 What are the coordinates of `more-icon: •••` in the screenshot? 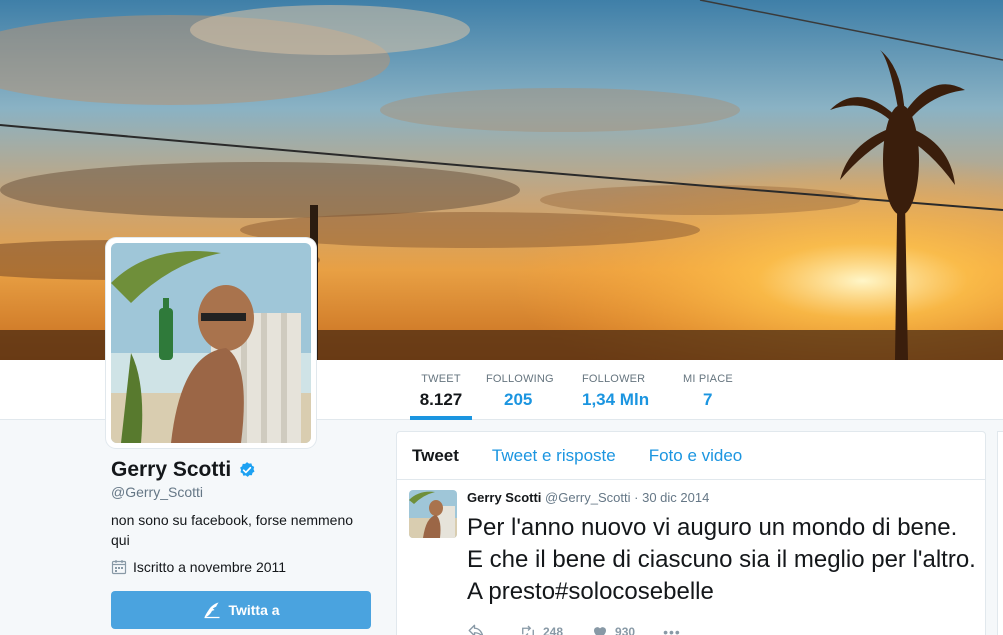 It's located at (672, 629).